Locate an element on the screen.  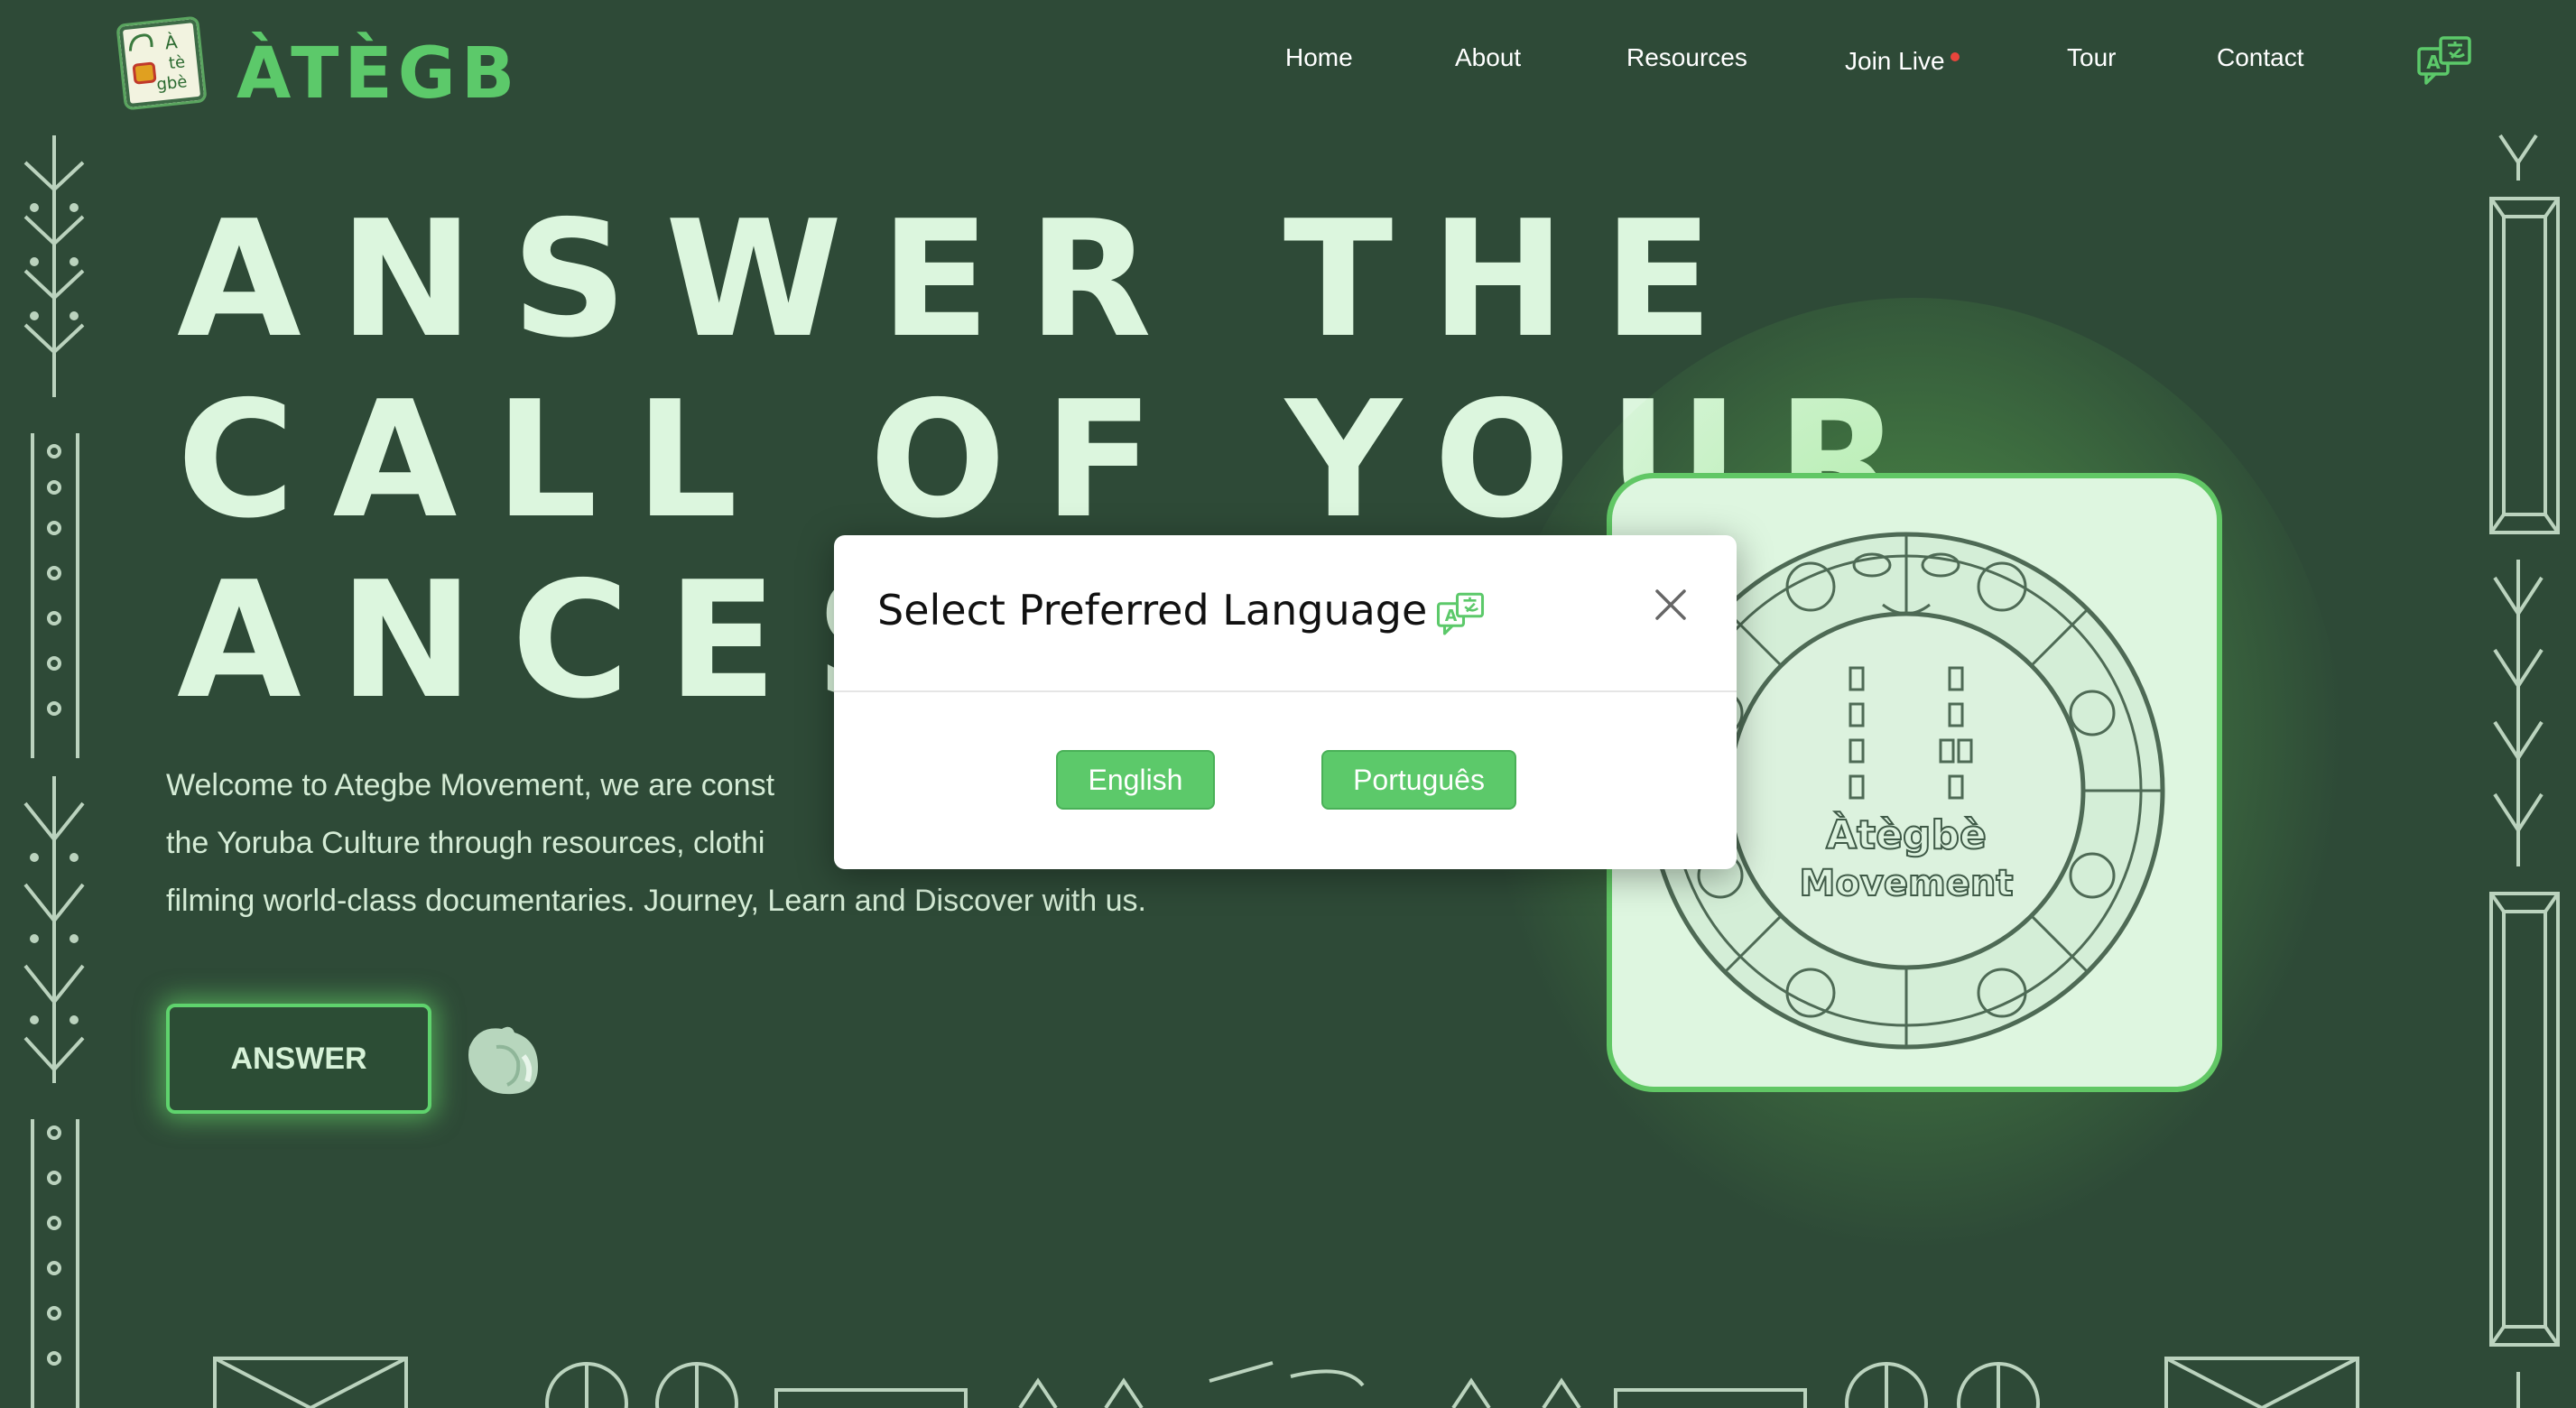
live-indicator-dot is located at coordinates (1955, 56).